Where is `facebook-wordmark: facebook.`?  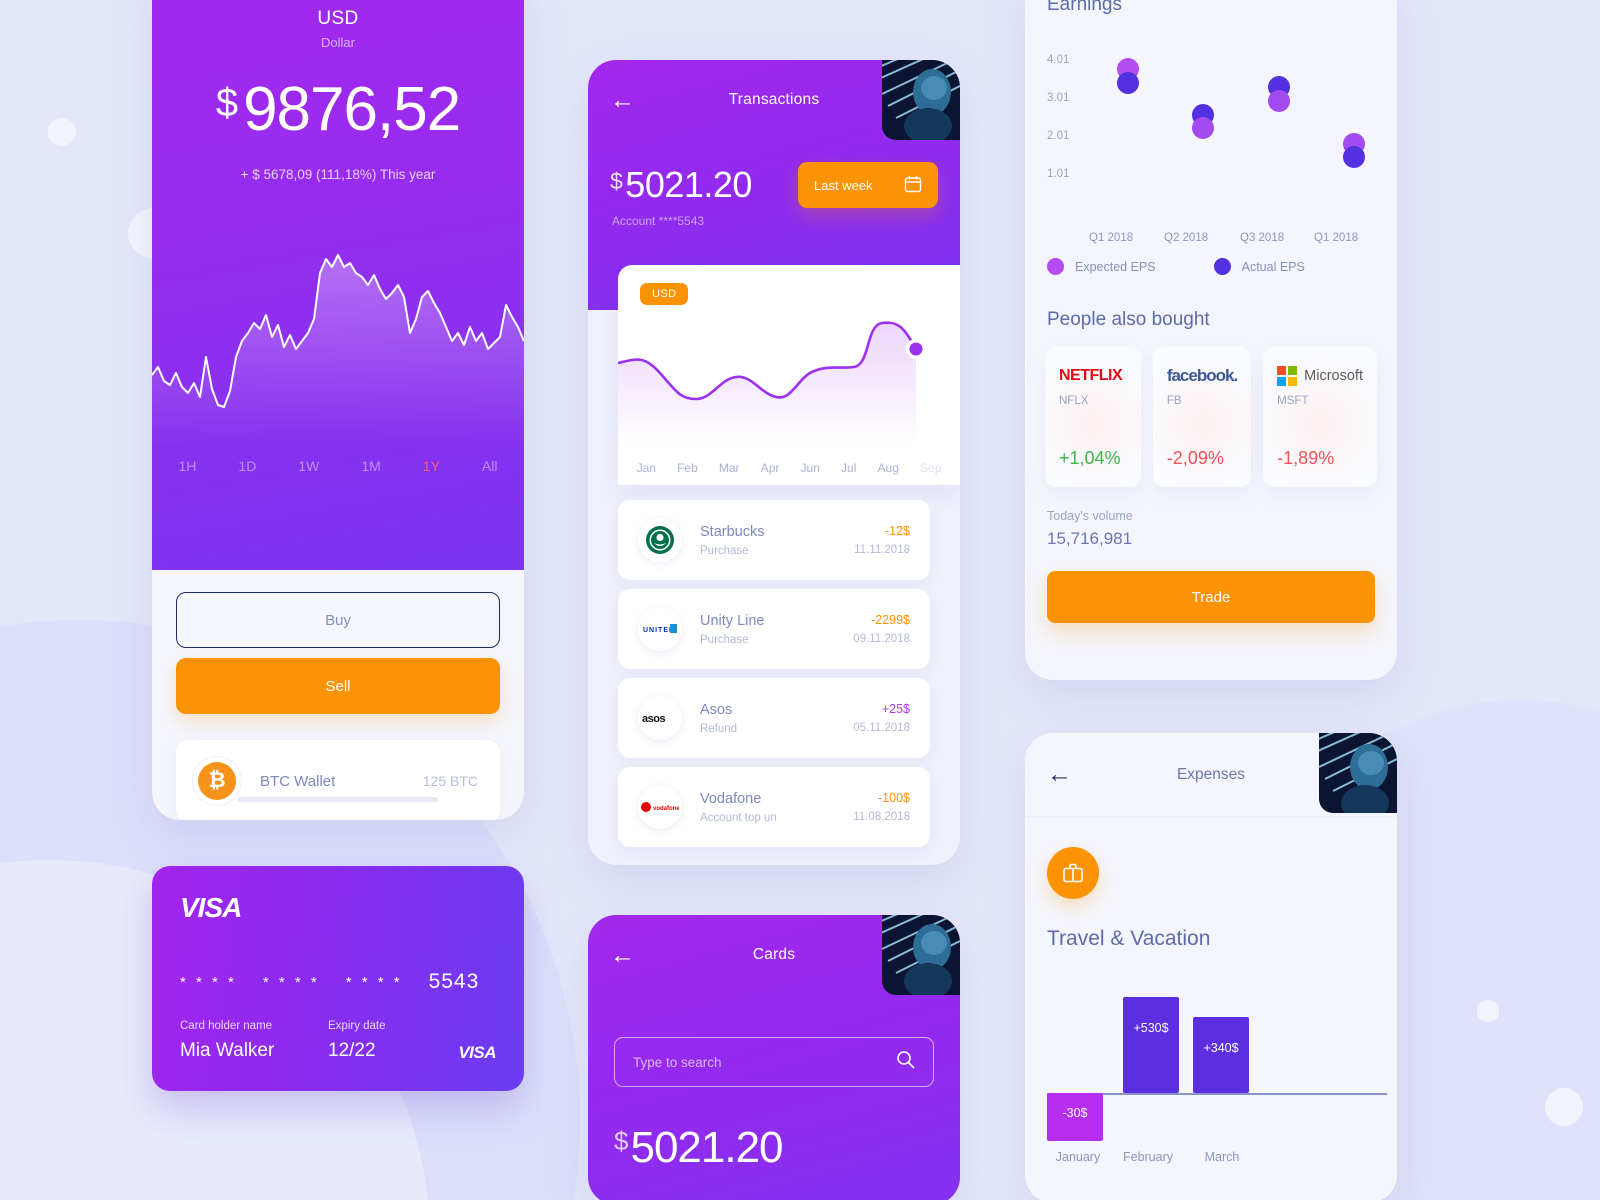
facebook-wordmark: facebook. is located at coordinates (1202, 375).